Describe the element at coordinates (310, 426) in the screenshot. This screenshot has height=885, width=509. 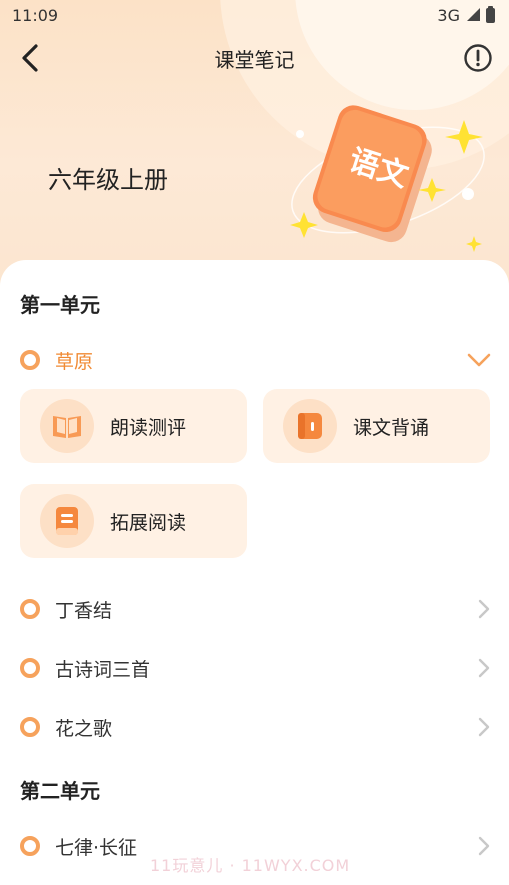
I see `closed-book-icon` at that location.